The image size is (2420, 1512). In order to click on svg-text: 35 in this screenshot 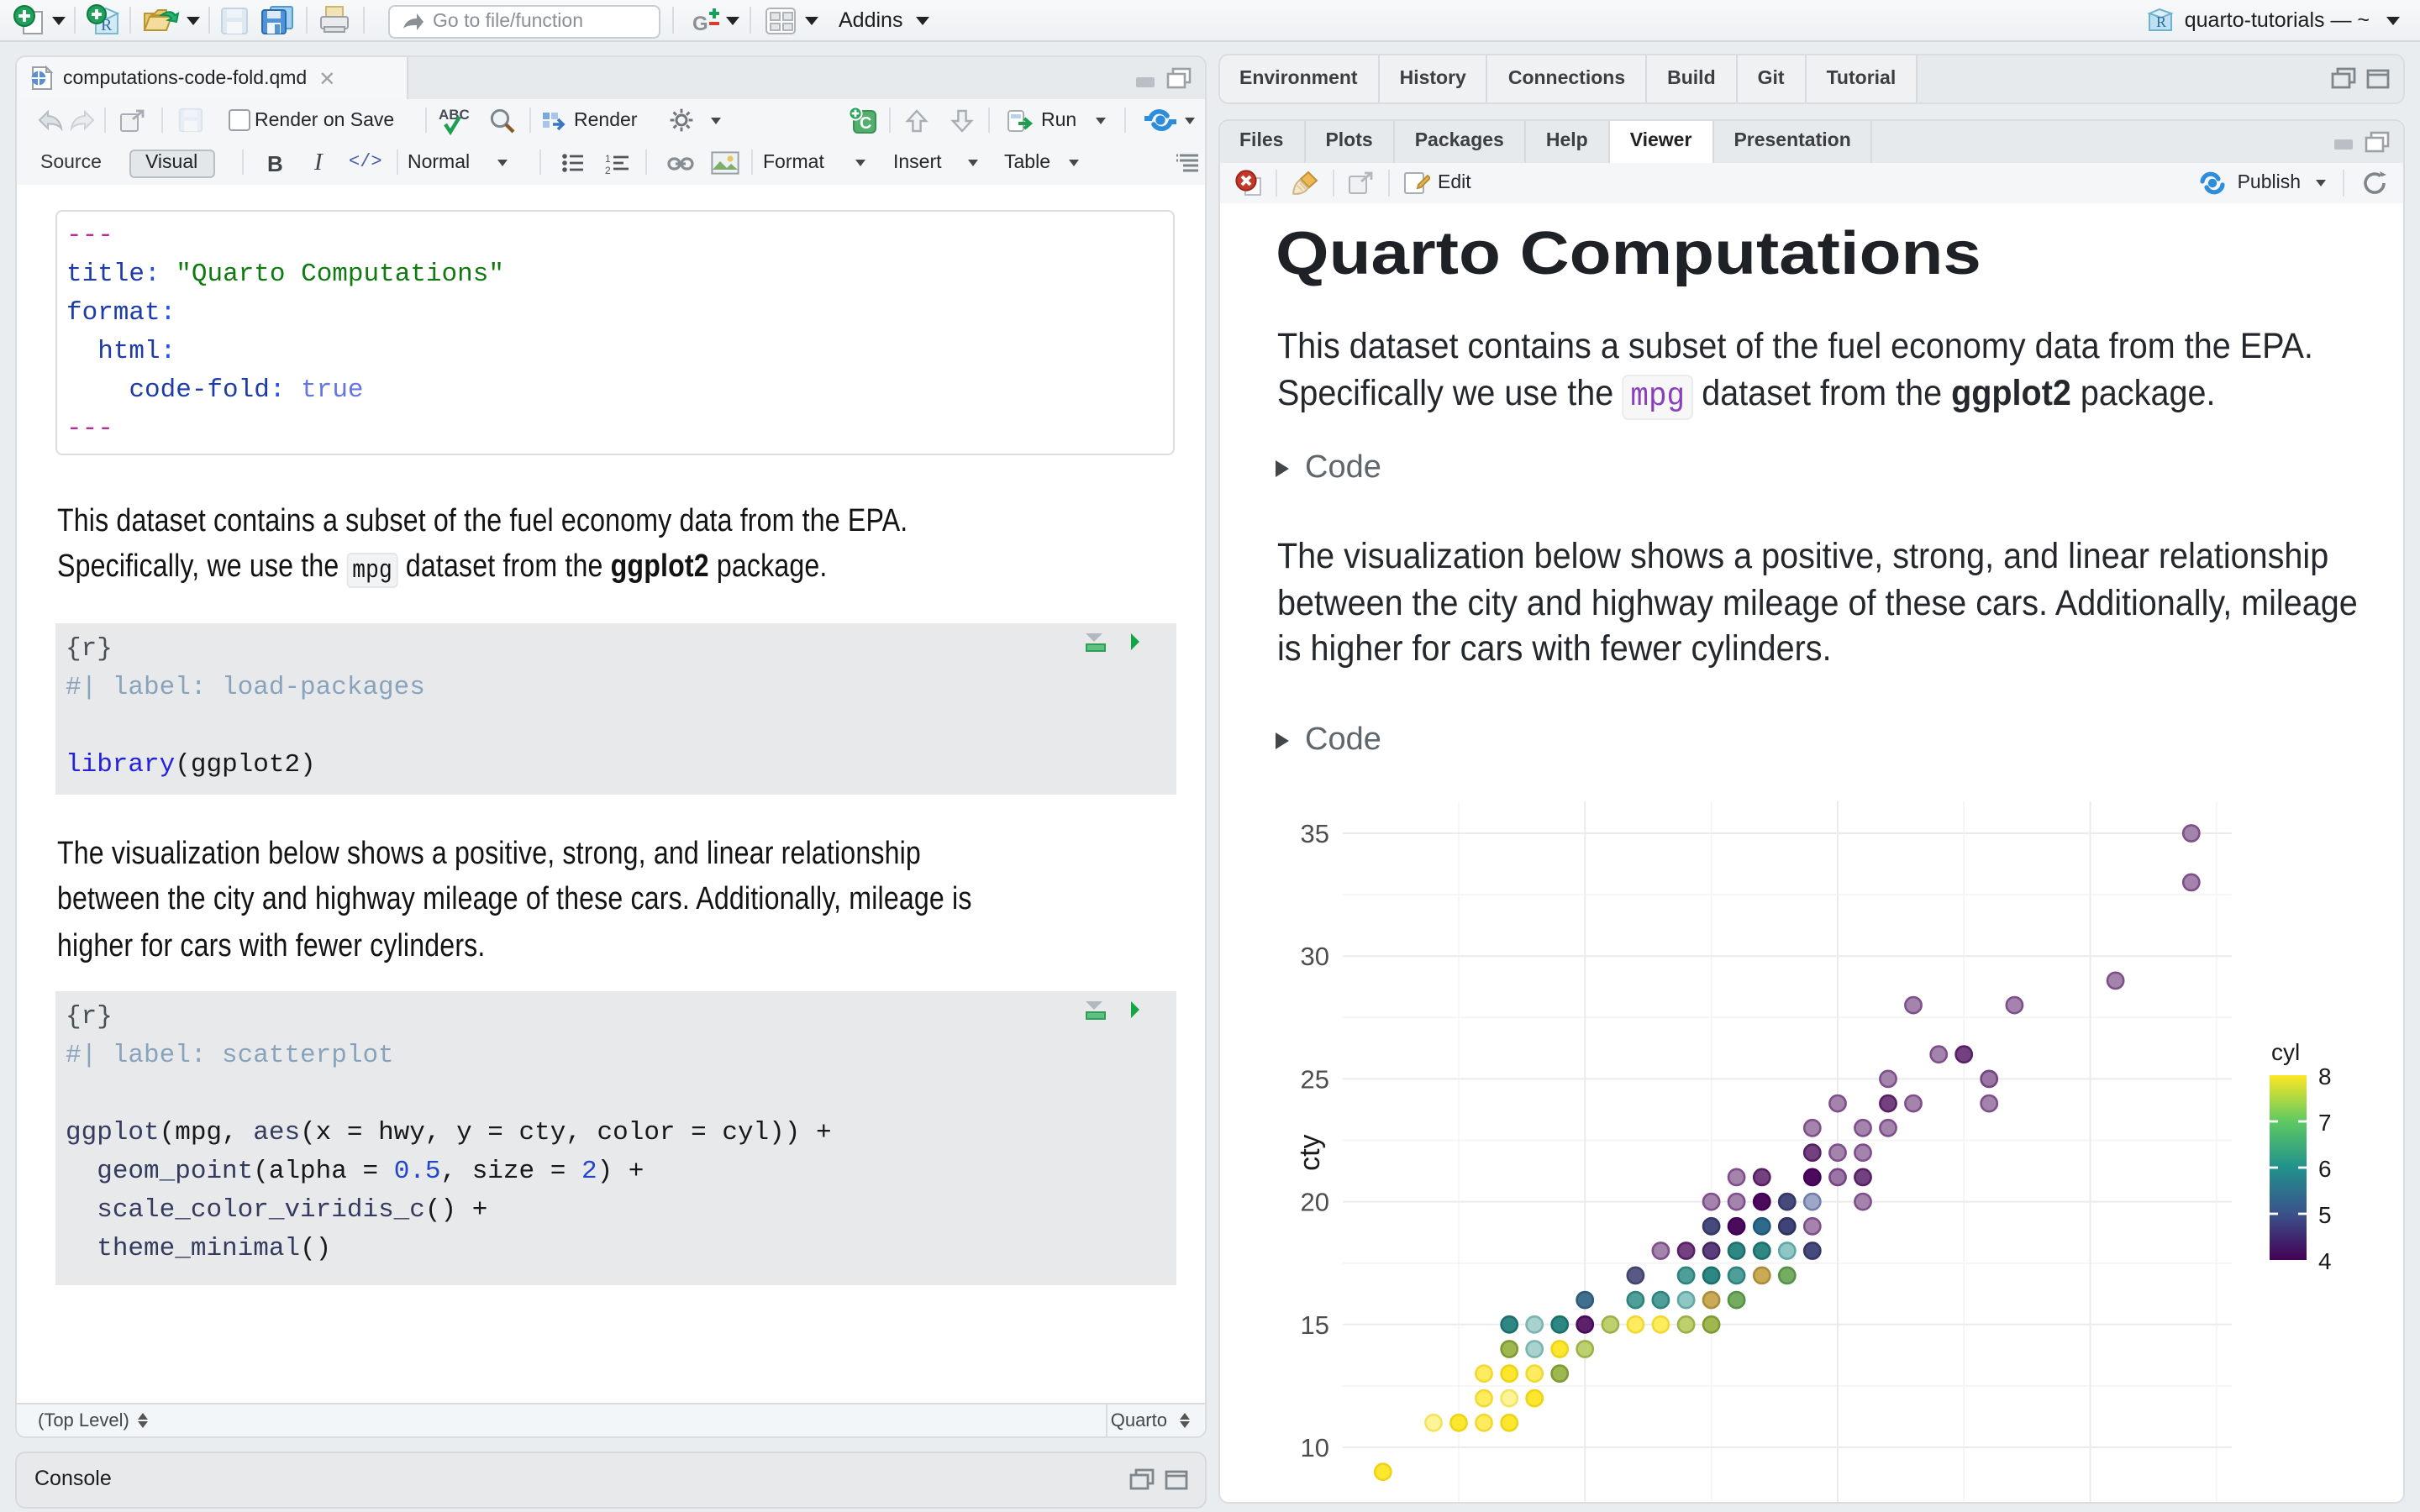, I will do `click(1315, 833)`.